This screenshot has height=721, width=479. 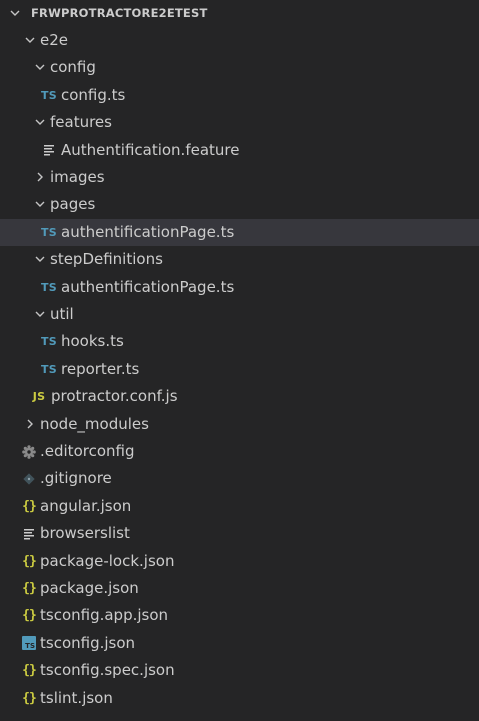 What do you see at coordinates (239, 314) in the screenshot?
I see `folder-item-util: util` at bounding box center [239, 314].